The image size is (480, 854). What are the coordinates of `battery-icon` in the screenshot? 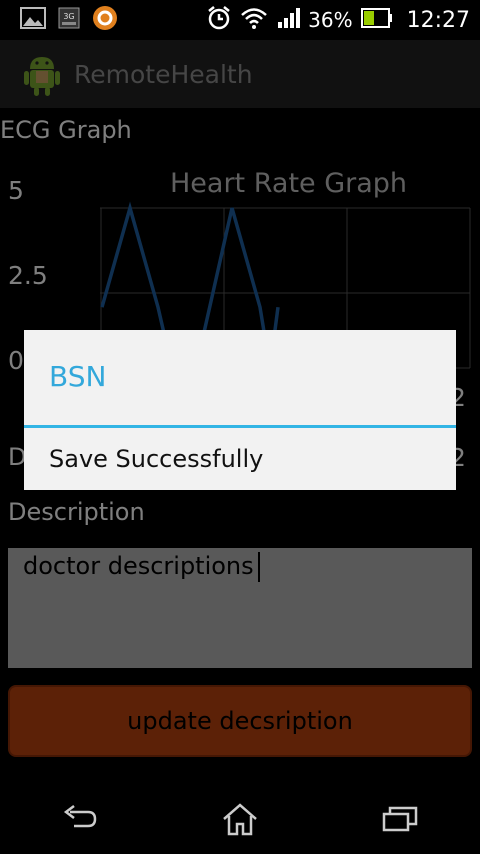 It's located at (376, 20).